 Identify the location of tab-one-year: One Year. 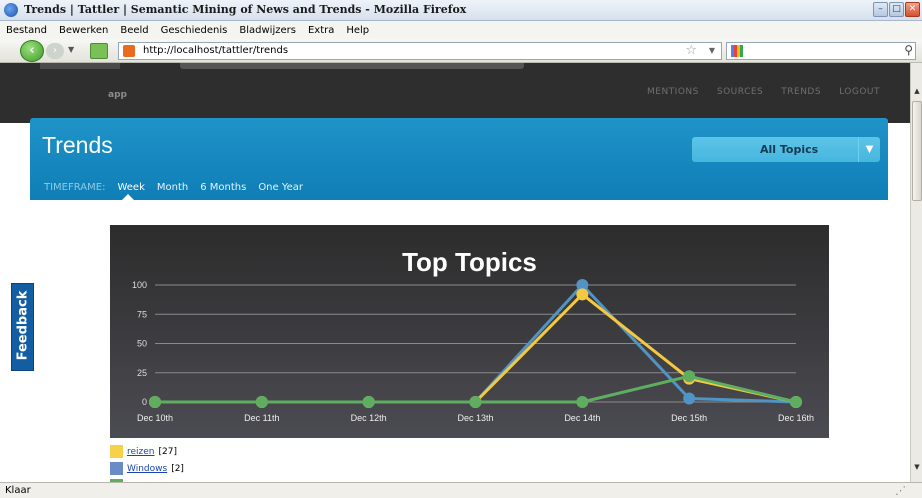
(280, 187).